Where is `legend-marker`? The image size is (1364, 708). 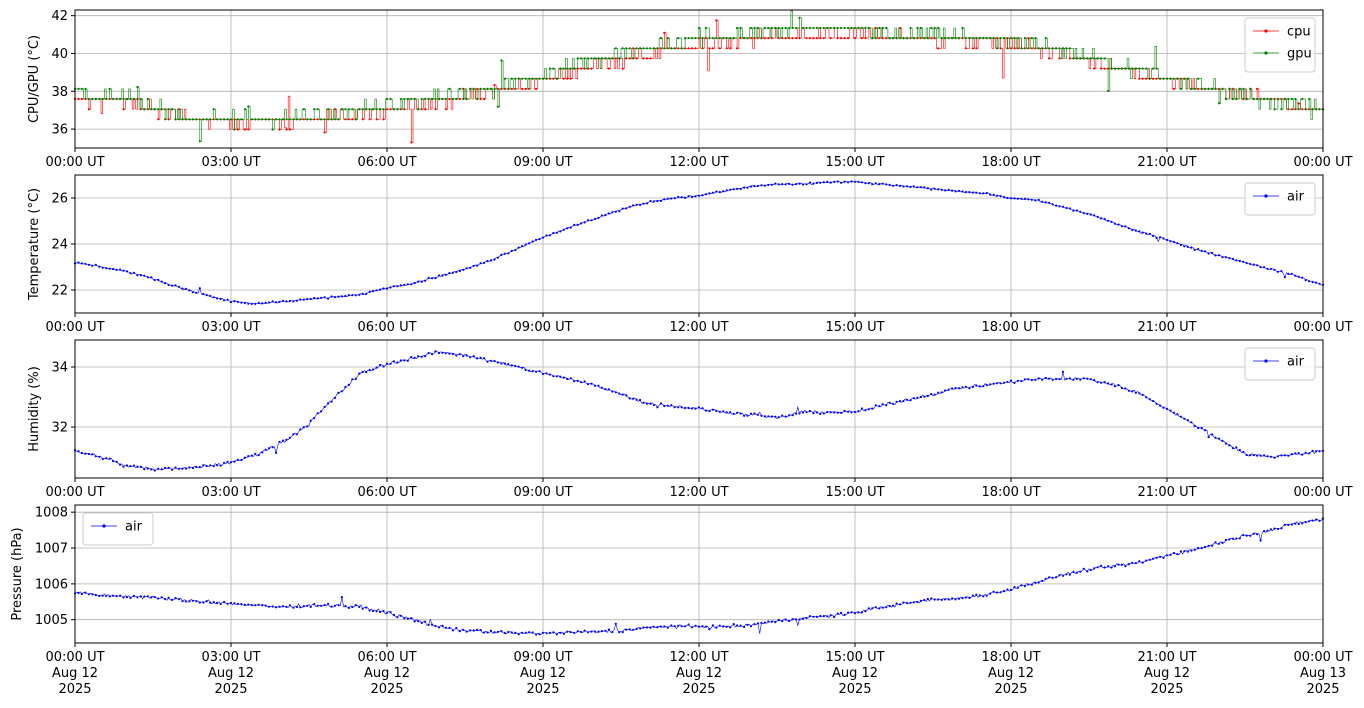
legend-marker is located at coordinates (1266, 53).